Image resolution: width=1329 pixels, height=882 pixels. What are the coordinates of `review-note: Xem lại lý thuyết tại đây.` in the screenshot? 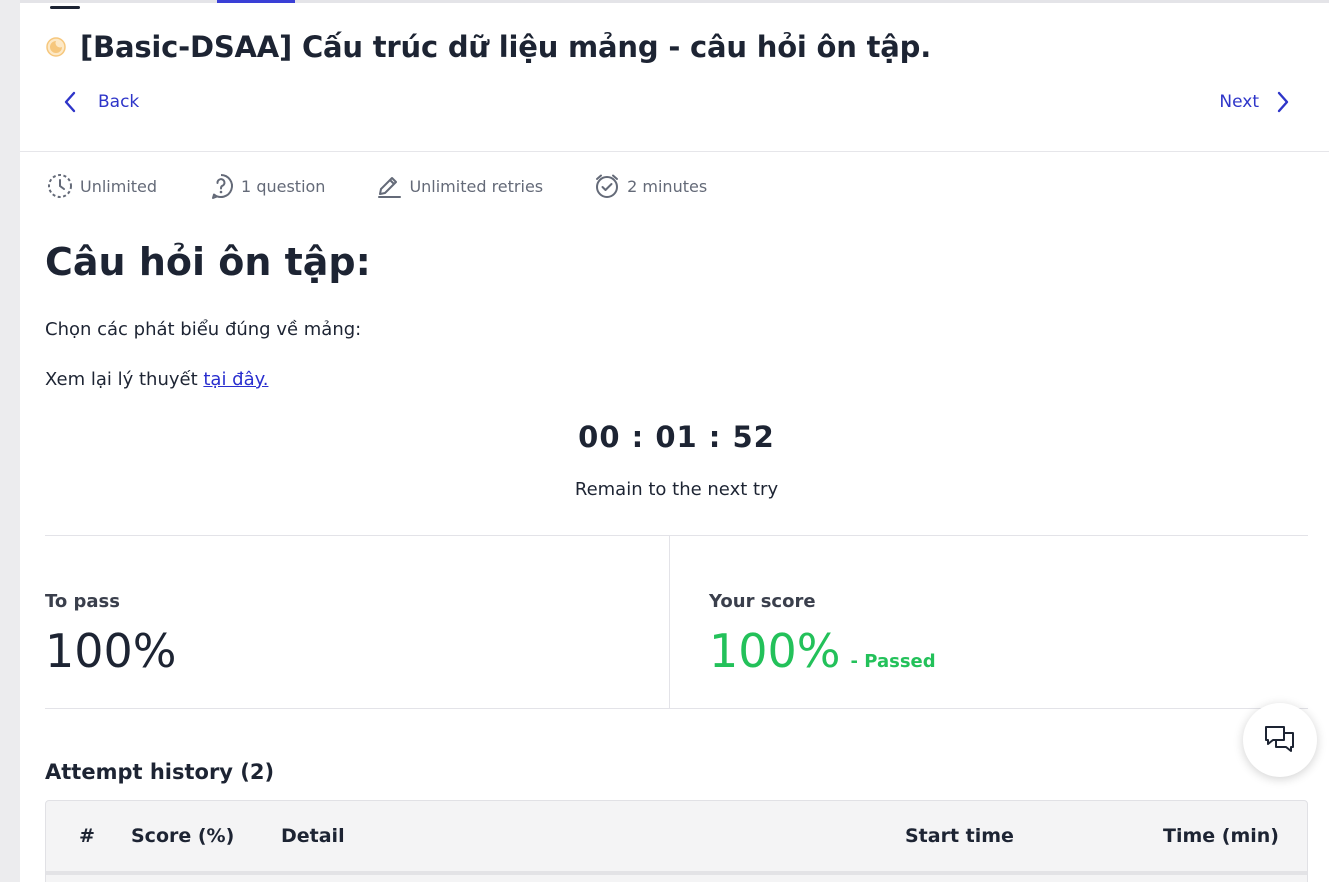 It's located at (156, 379).